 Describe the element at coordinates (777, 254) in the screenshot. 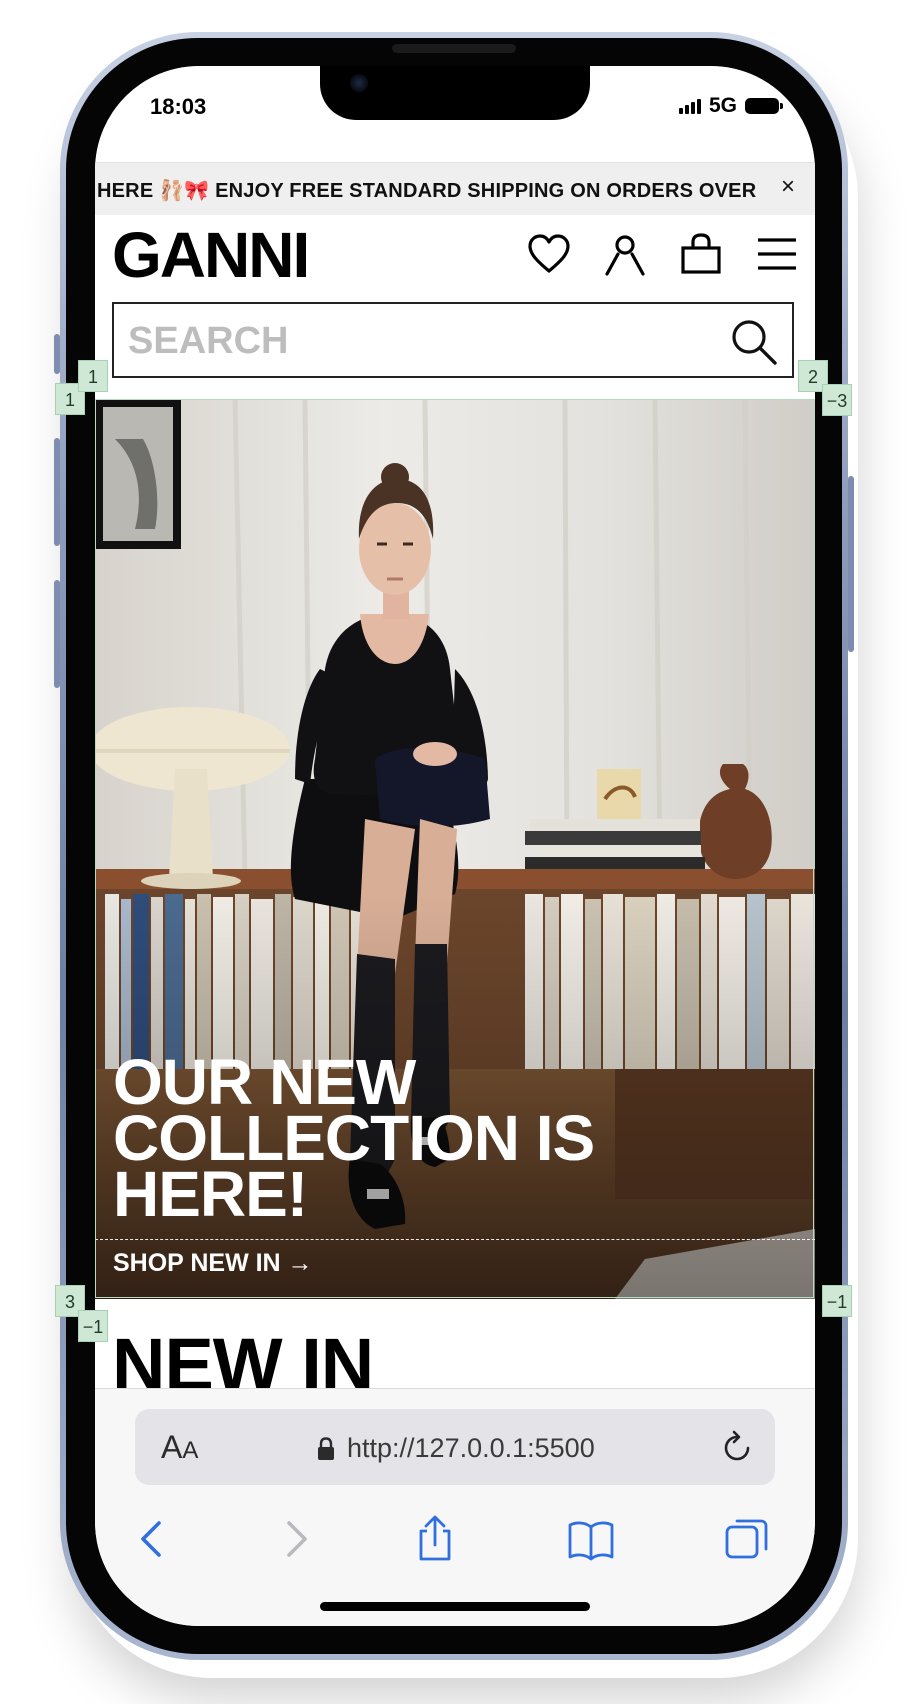

I see `menu-icon` at that location.